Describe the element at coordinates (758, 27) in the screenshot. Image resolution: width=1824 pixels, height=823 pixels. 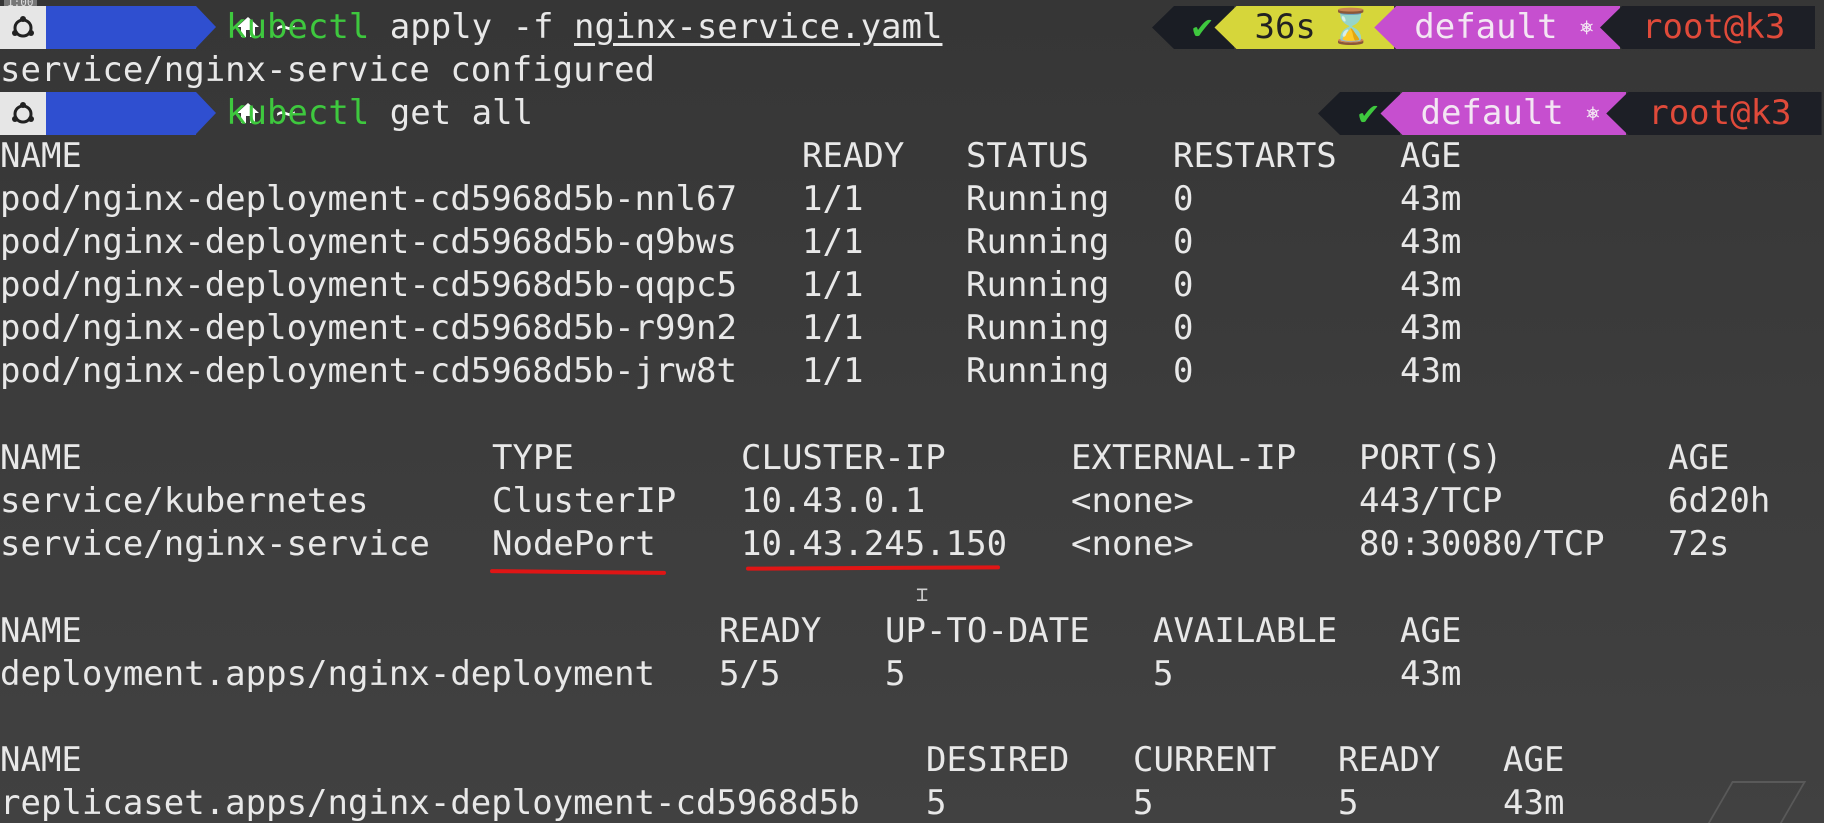
I see `command-file-arg: nginx-service.yaml` at that location.